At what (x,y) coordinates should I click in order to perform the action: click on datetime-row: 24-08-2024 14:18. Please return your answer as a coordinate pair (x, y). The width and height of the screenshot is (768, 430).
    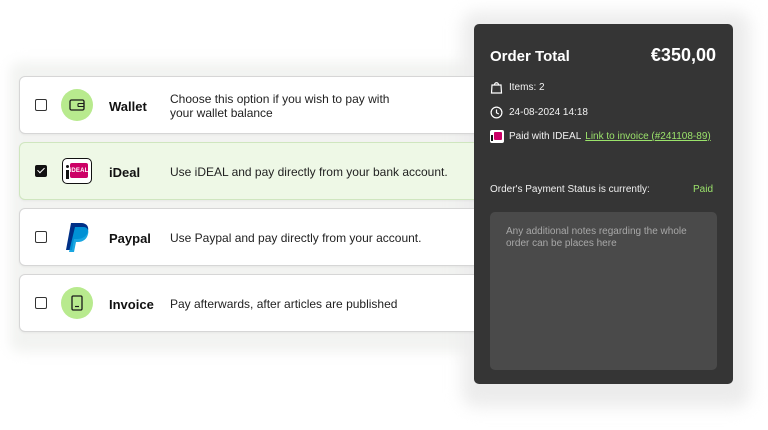
    Looking at the image, I should click on (539, 112).